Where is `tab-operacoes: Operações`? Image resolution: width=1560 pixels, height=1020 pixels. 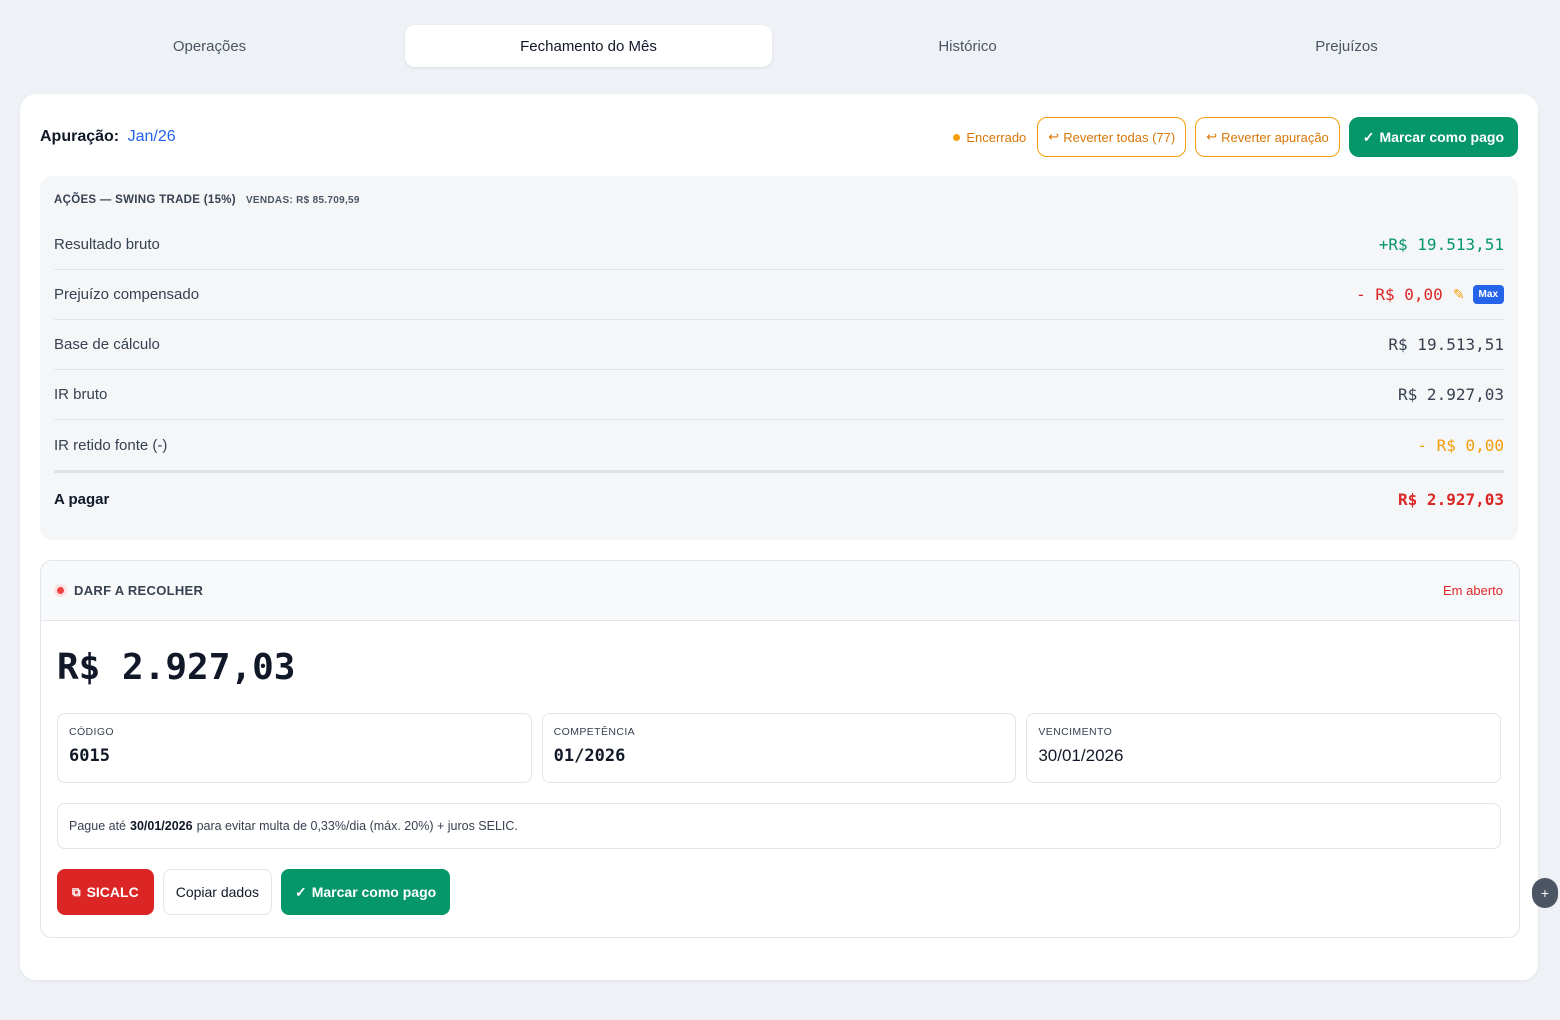 tab-operacoes: Operações is located at coordinates (209, 46).